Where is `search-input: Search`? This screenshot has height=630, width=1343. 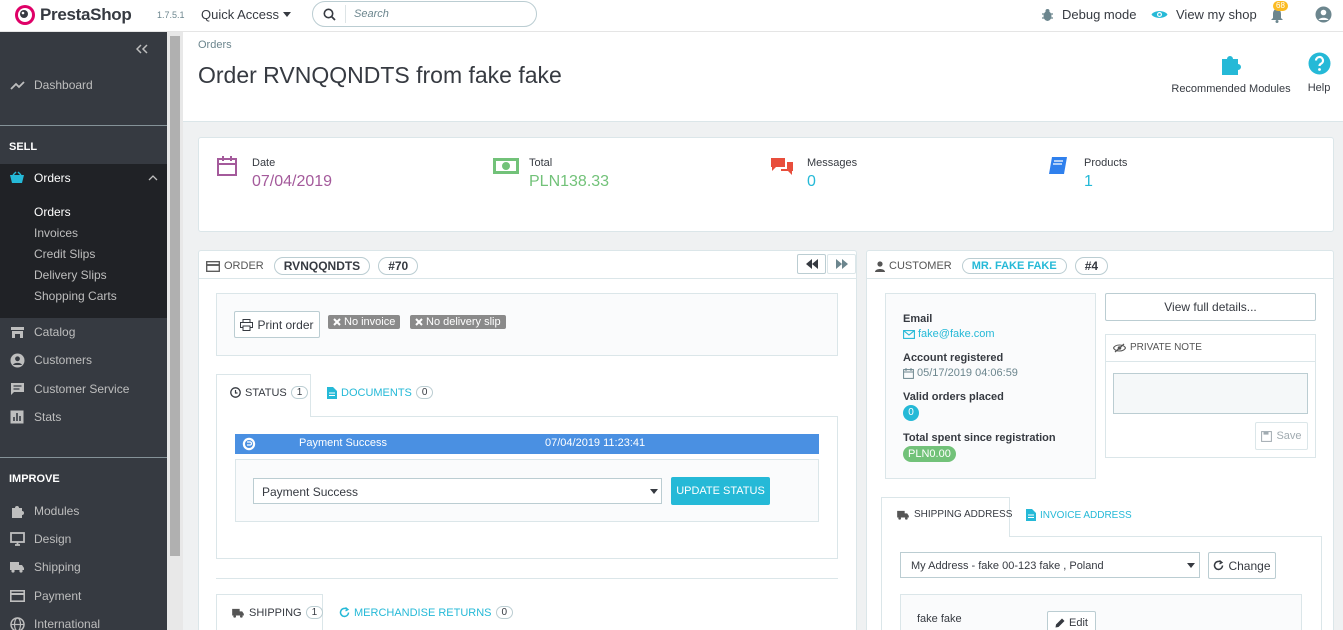 search-input: Search is located at coordinates (371, 14).